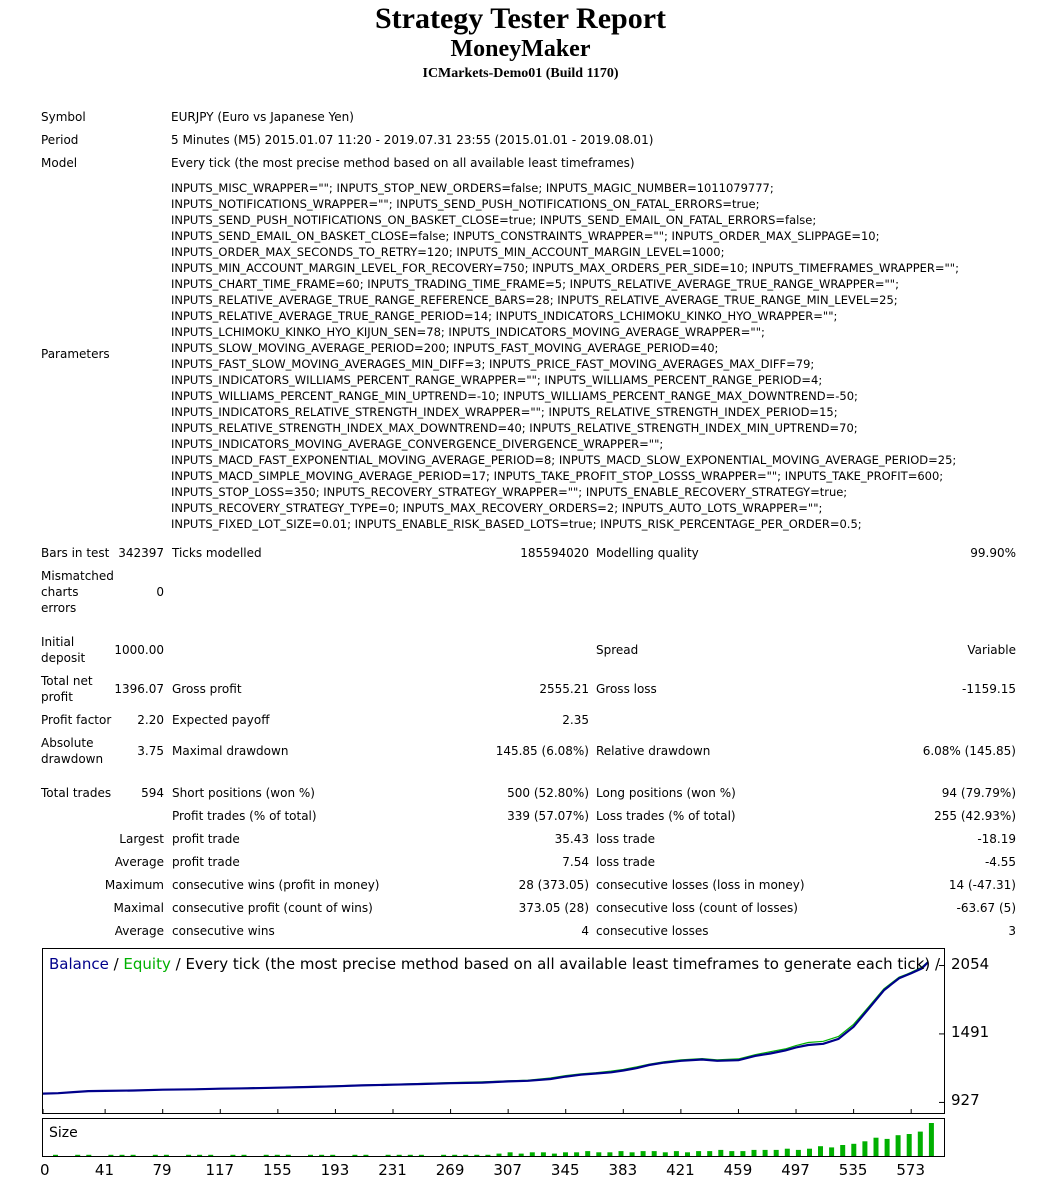 The image size is (1041, 1189). I want to click on y-tick-label: 1491, so click(970, 1031).